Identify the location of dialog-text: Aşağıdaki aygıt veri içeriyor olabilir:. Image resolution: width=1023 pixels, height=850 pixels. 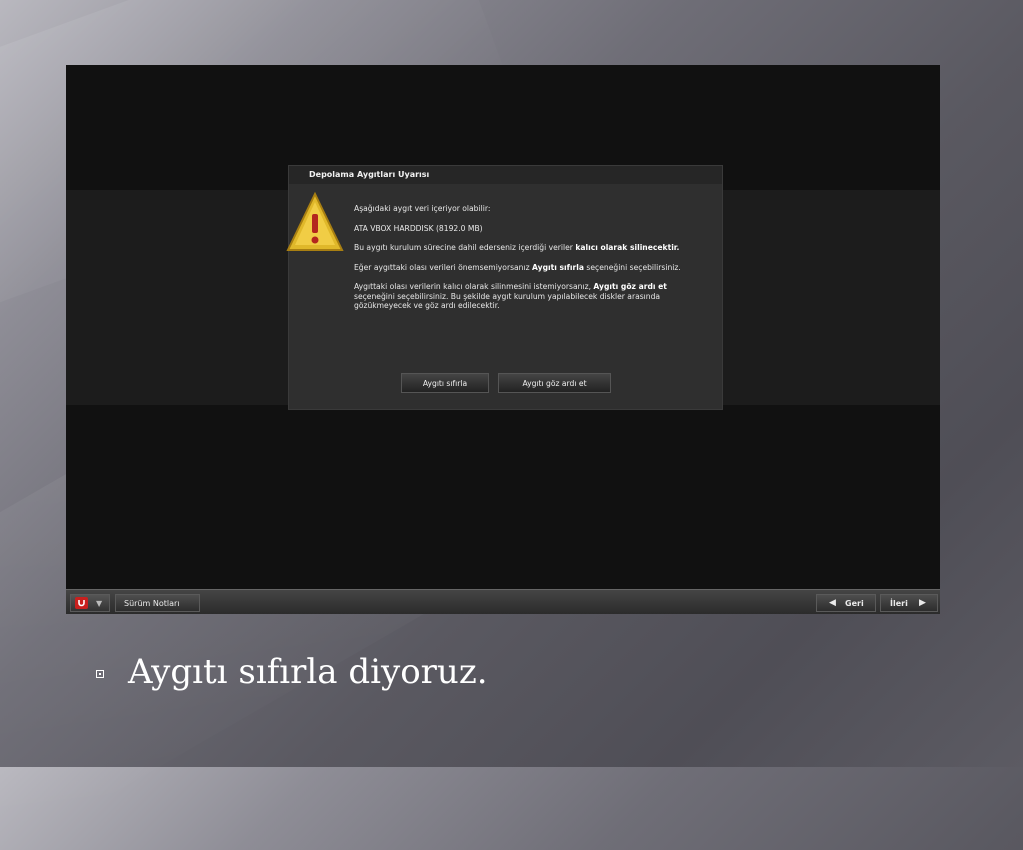
(422, 208).